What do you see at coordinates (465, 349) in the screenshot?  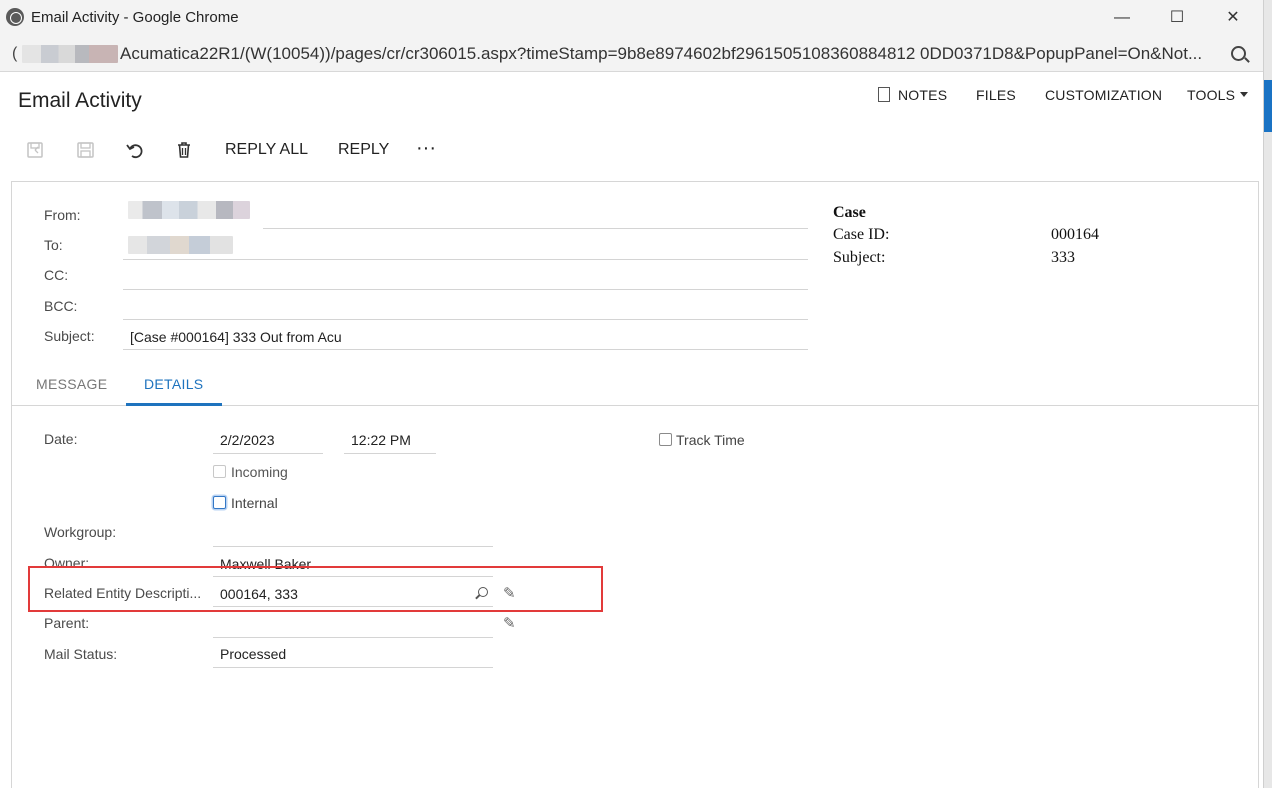 I see `subject-underline` at bounding box center [465, 349].